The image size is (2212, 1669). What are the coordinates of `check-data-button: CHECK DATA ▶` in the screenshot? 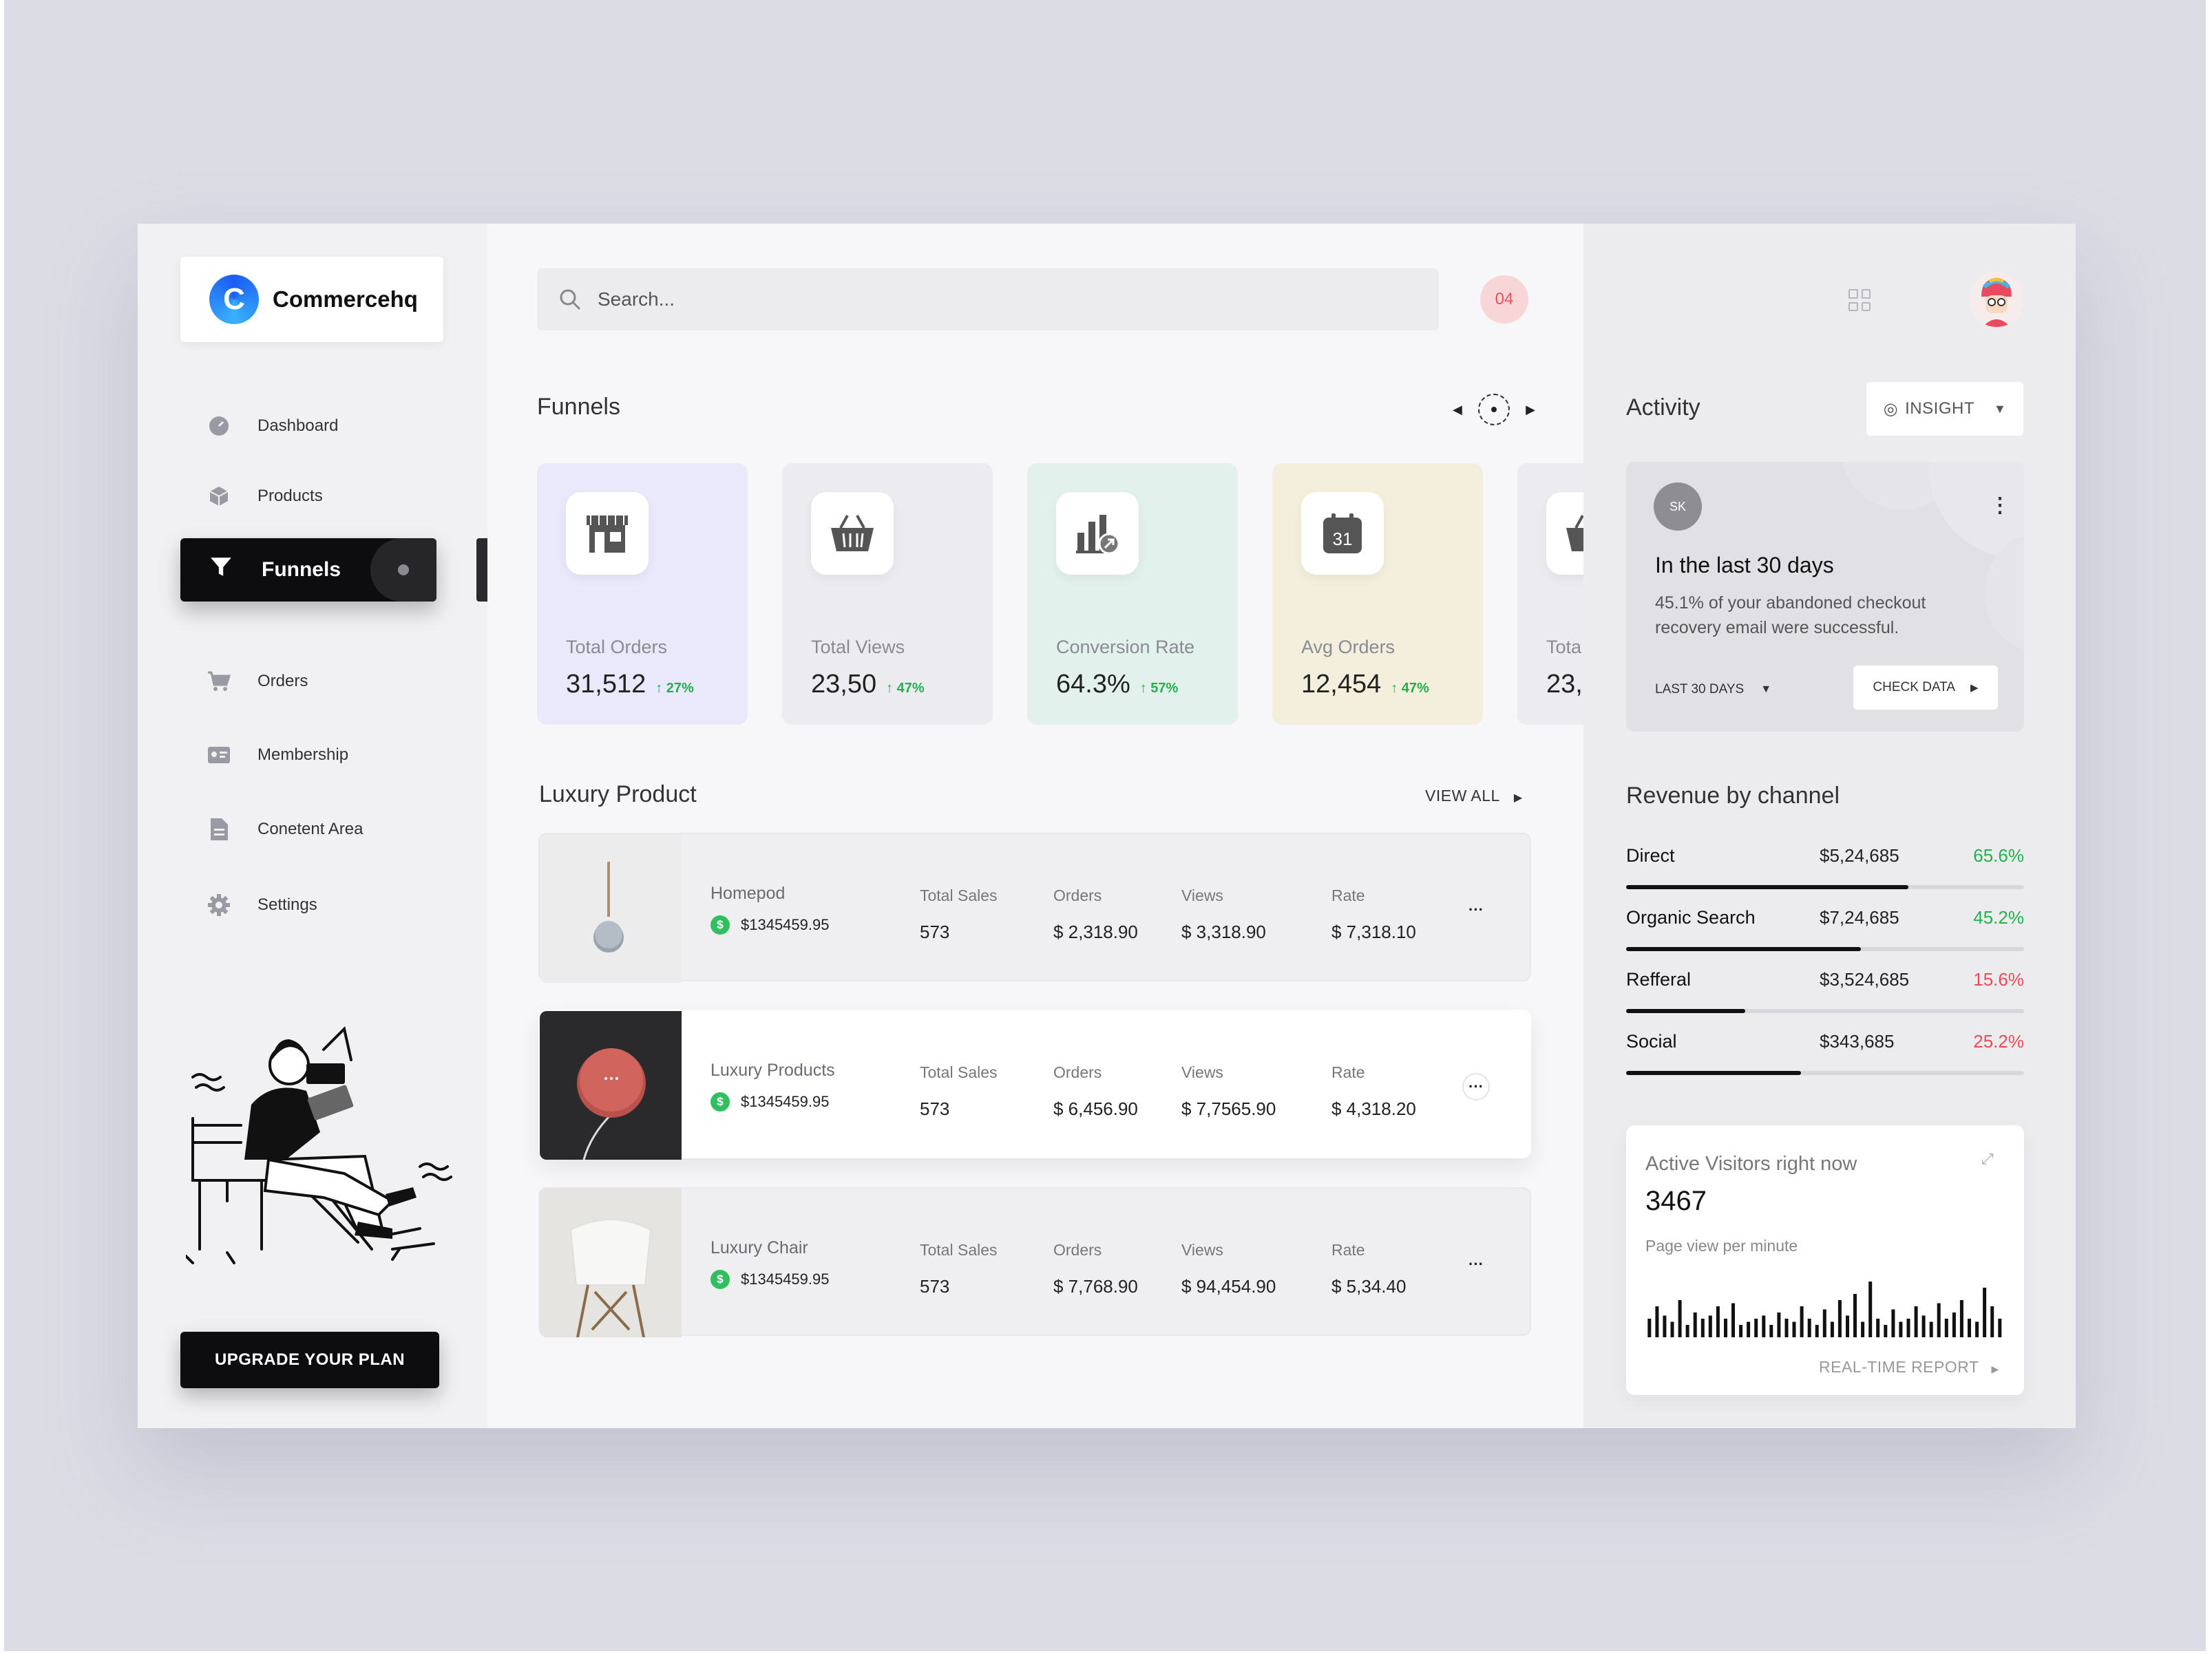 It's located at (1926, 688).